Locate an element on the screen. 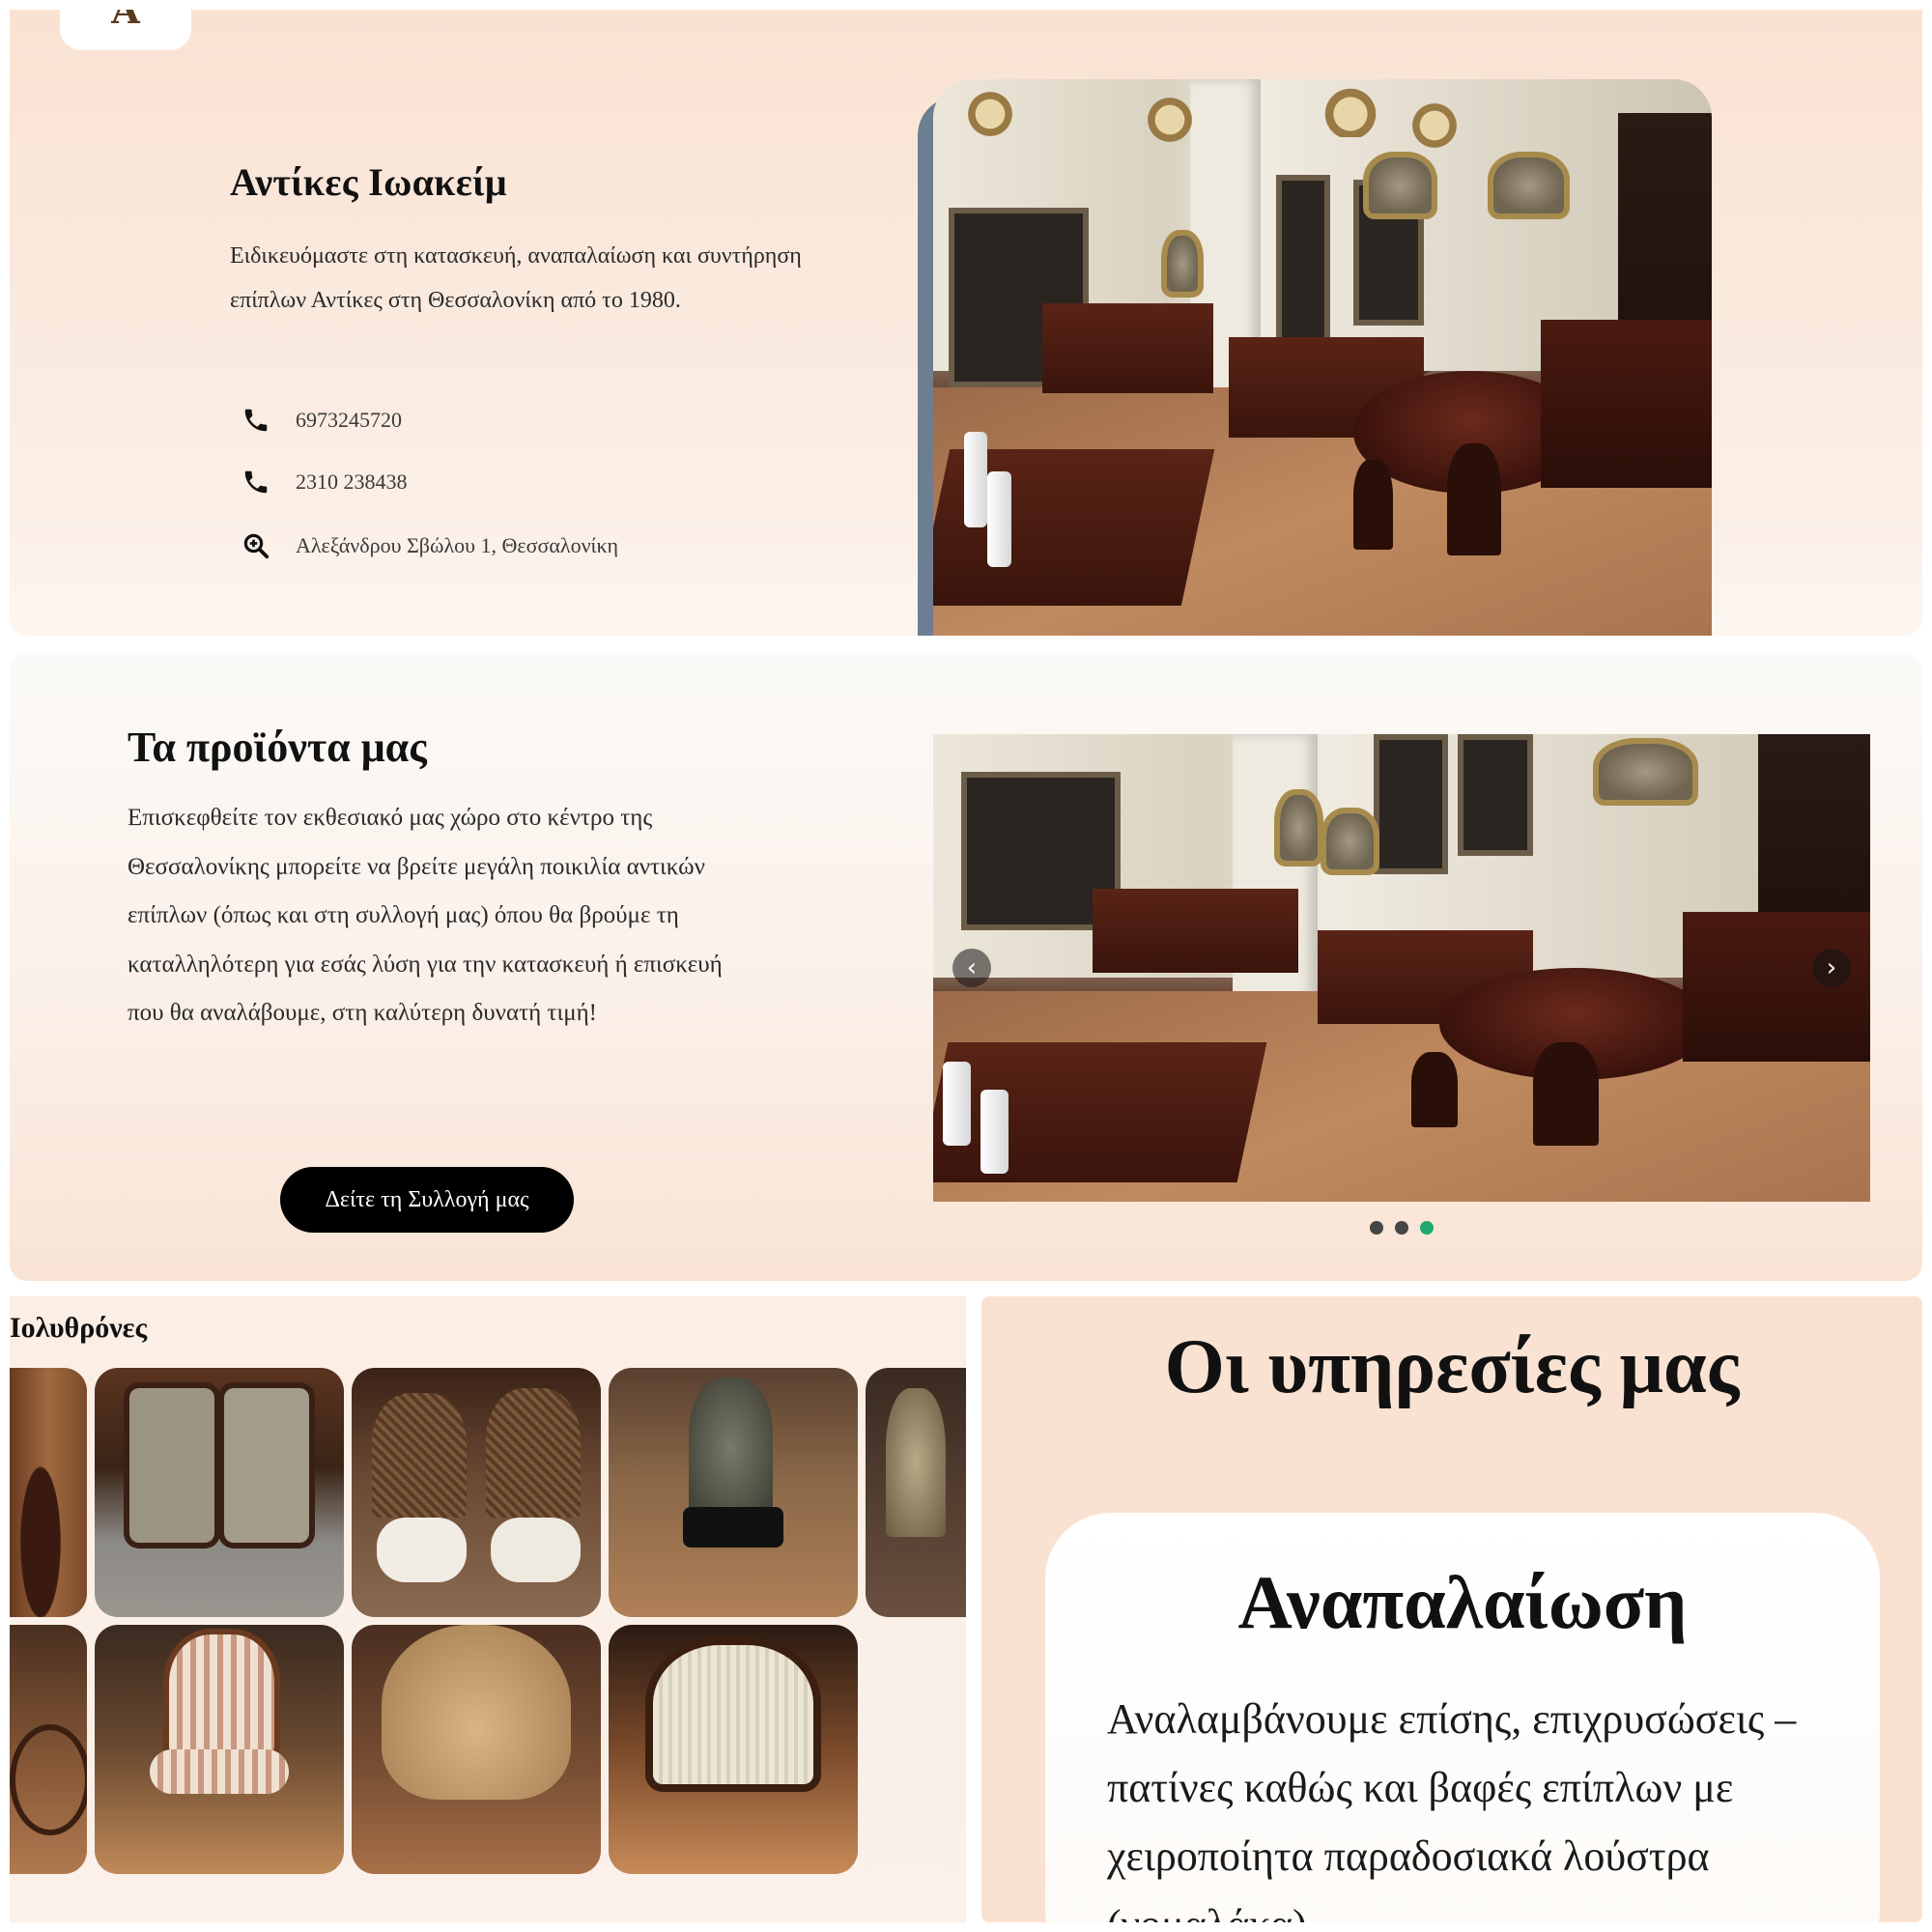 The image size is (1932, 1932). map-search-icon is located at coordinates (256, 546).